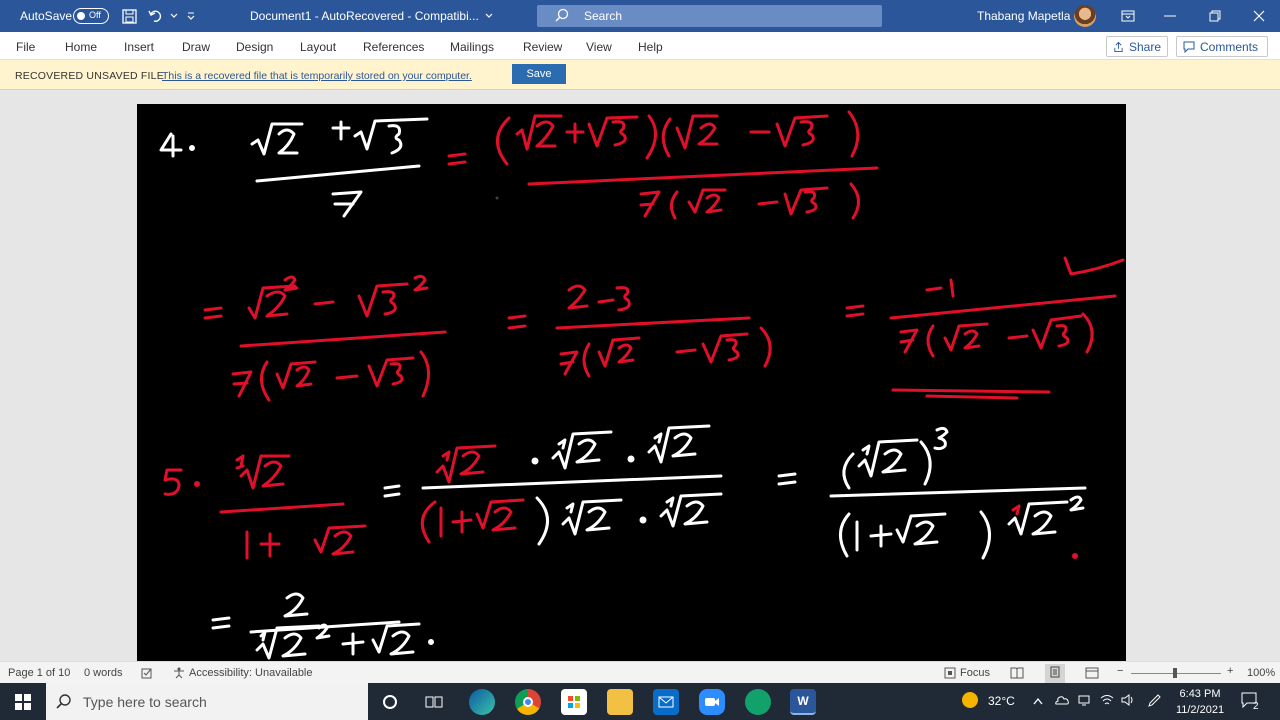  Describe the element at coordinates (1256, 706) in the screenshot. I see `notification-count: 2` at that location.